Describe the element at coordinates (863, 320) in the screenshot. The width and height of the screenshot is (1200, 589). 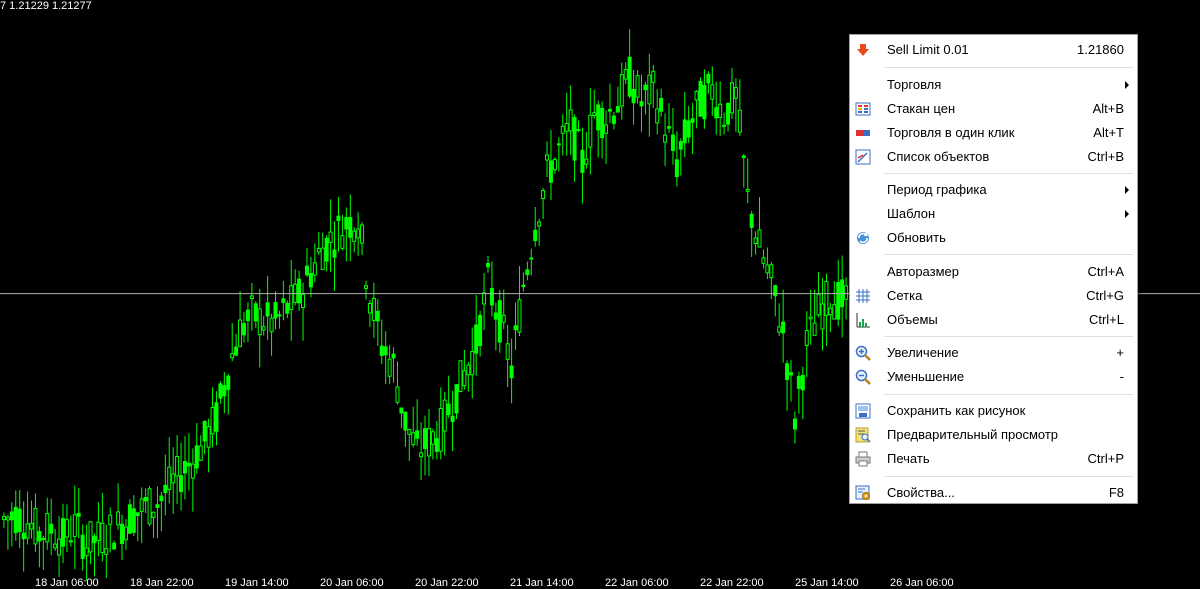
I see `volumes-icon` at that location.